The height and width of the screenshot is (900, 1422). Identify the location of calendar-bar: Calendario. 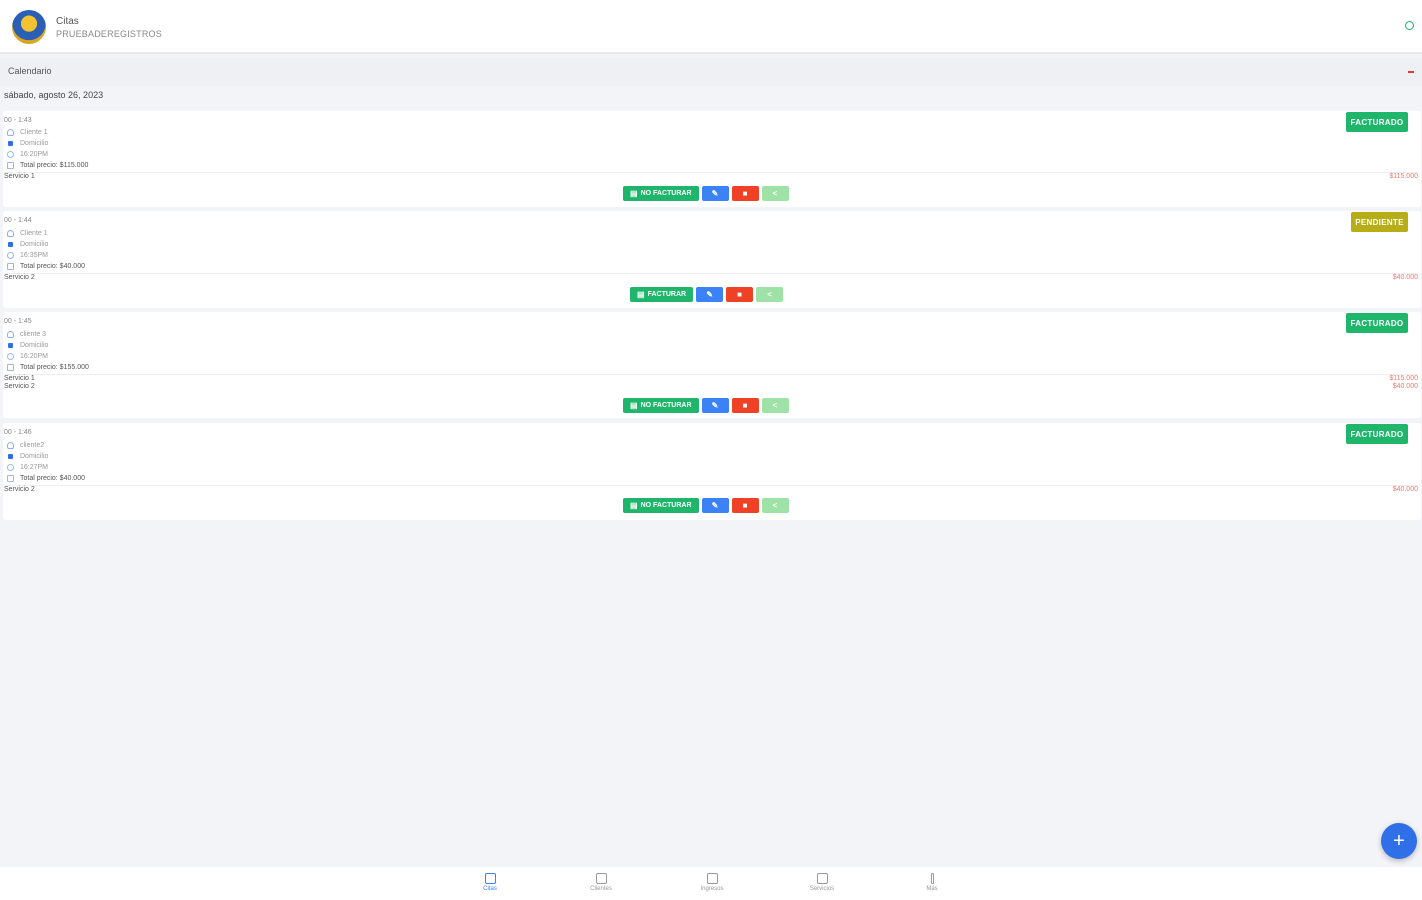
(711, 72).